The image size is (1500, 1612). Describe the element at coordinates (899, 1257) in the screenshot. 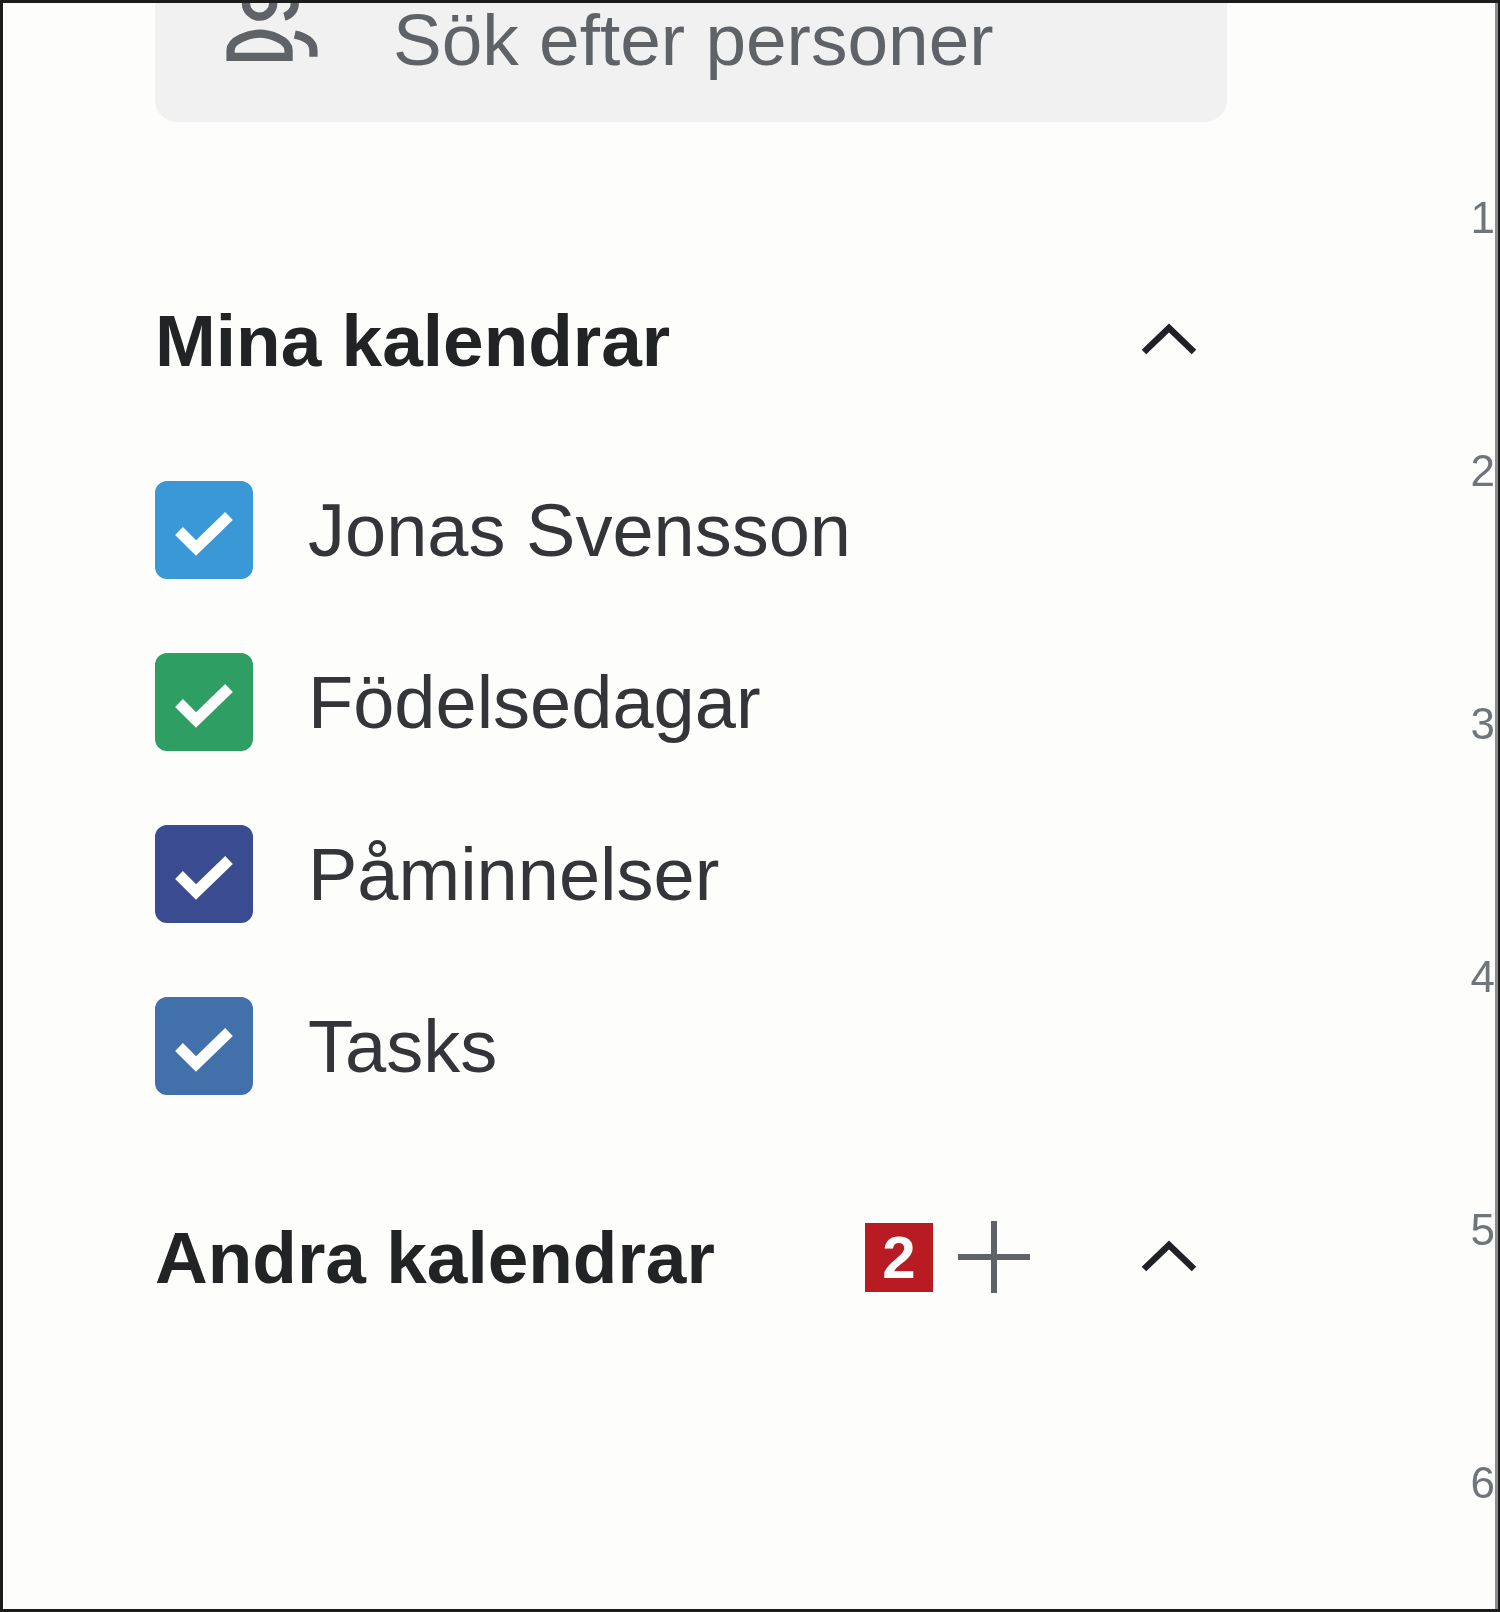

I see `number-callout-badge: 2` at that location.